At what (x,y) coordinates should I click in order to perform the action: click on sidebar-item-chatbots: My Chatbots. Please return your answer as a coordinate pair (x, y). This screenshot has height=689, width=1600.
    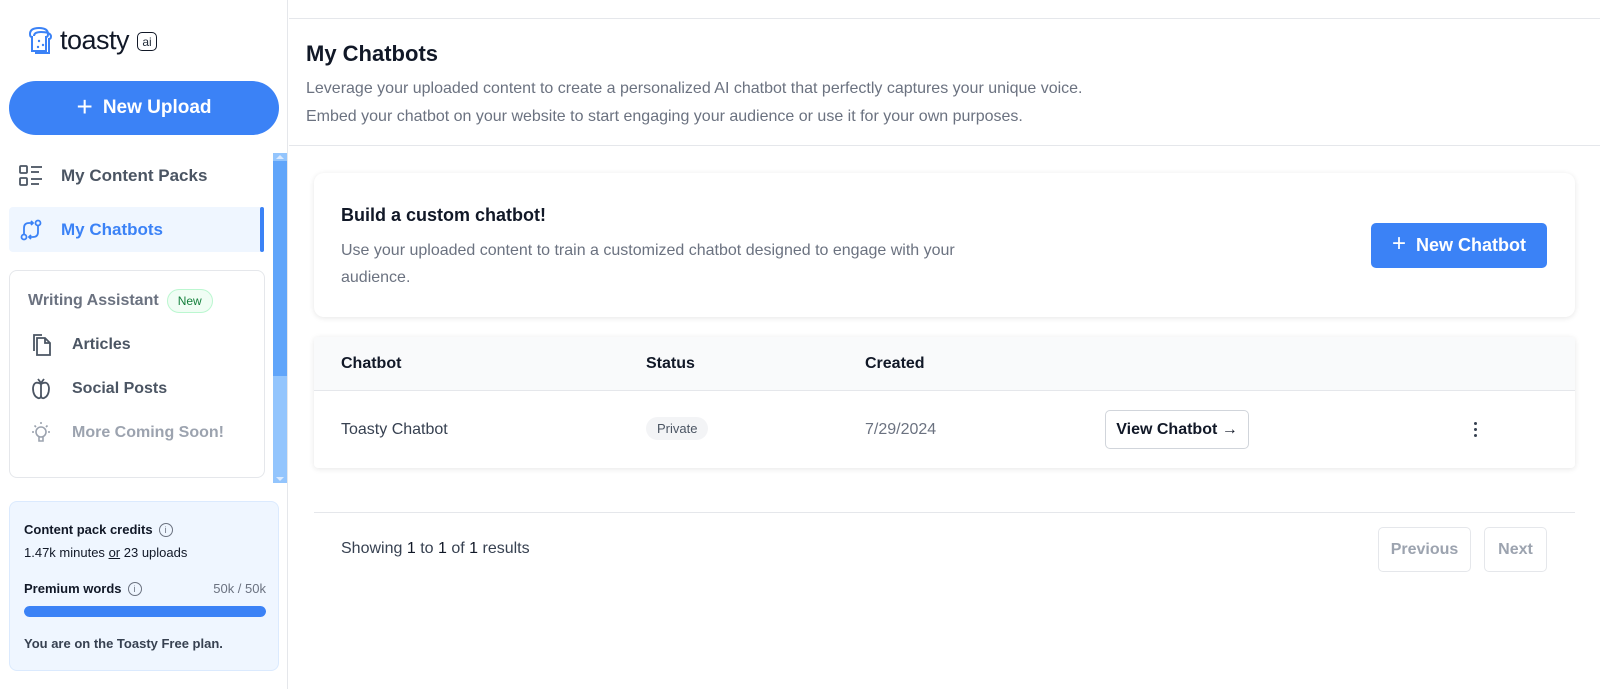
    Looking at the image, I should click on (136, 229).